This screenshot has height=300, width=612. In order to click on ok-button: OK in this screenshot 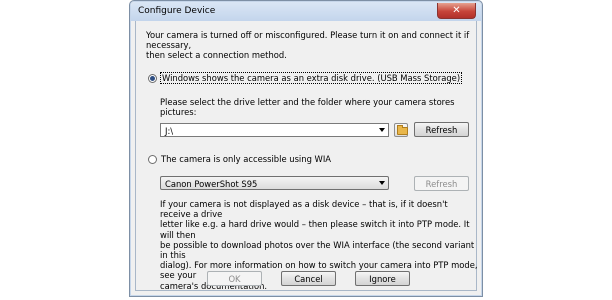, I will do `click(234, 278)`.